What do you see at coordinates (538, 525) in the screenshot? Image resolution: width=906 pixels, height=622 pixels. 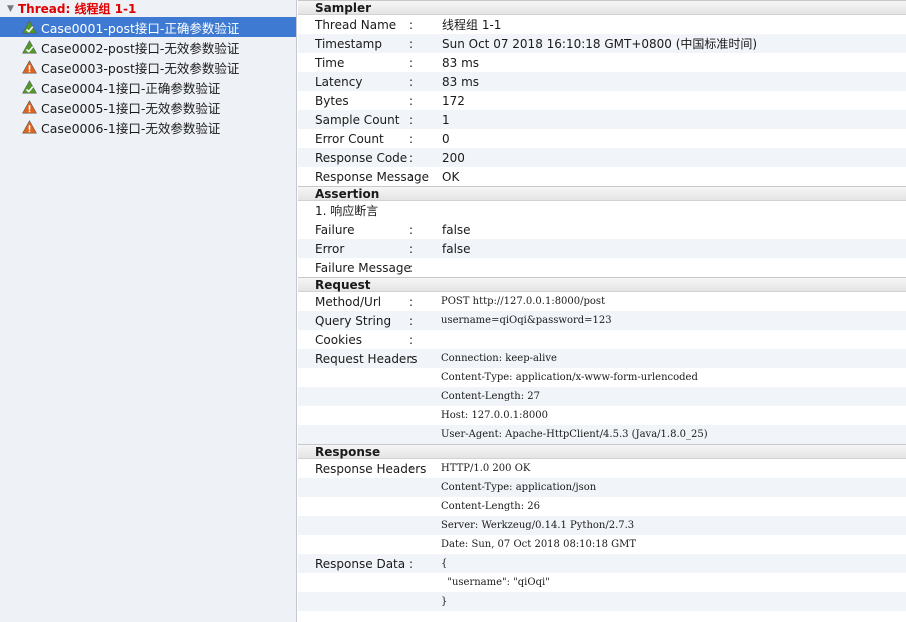 I see `field-value: Server: Werkzeug/0.14.1 Python/2.7.3` at bounding box center [538, 525].